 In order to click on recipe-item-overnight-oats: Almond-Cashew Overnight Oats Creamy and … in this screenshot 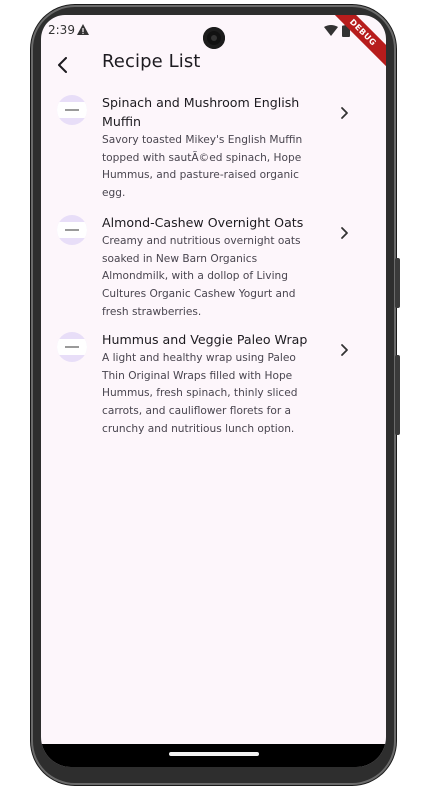, I will do `click(213, 271)`.